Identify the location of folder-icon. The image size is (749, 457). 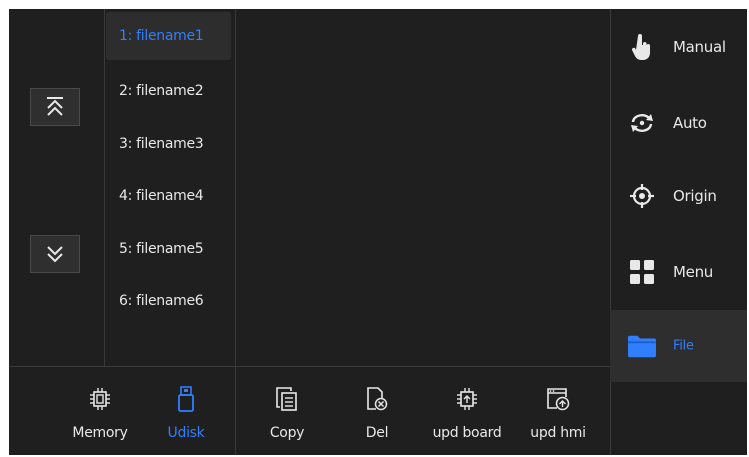
(642, 346).